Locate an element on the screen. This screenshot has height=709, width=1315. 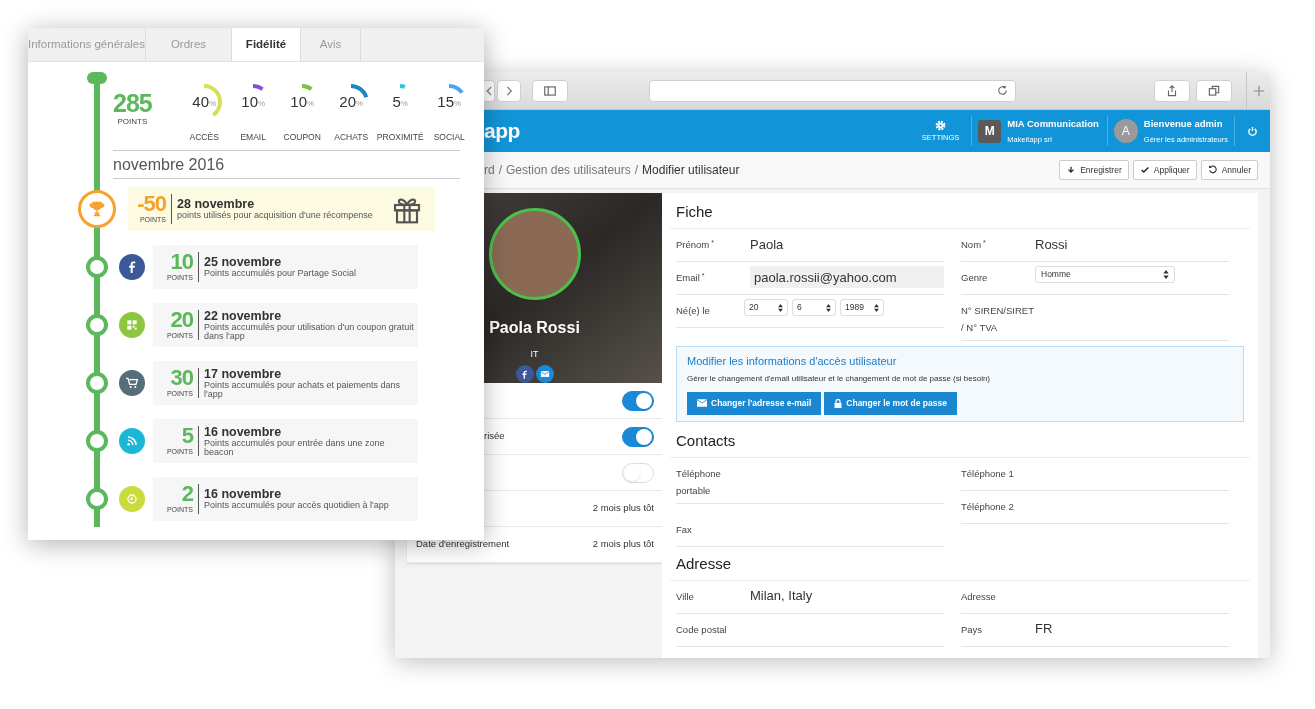
cancel-button: Annuler is located at coordinates (1229, 170).